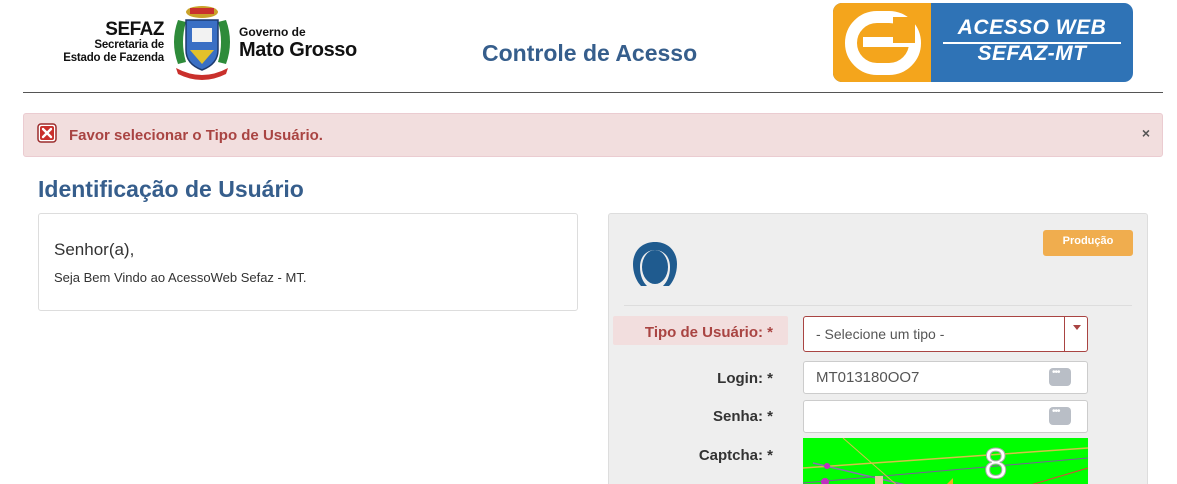 Image resolution: width=1177 pixels, height=484 pixels. What do you see at coordinates (945, 334) in the screenshot?
I see `user-type-select: - Selecione um tipo -` at bounding box center [945, 334].